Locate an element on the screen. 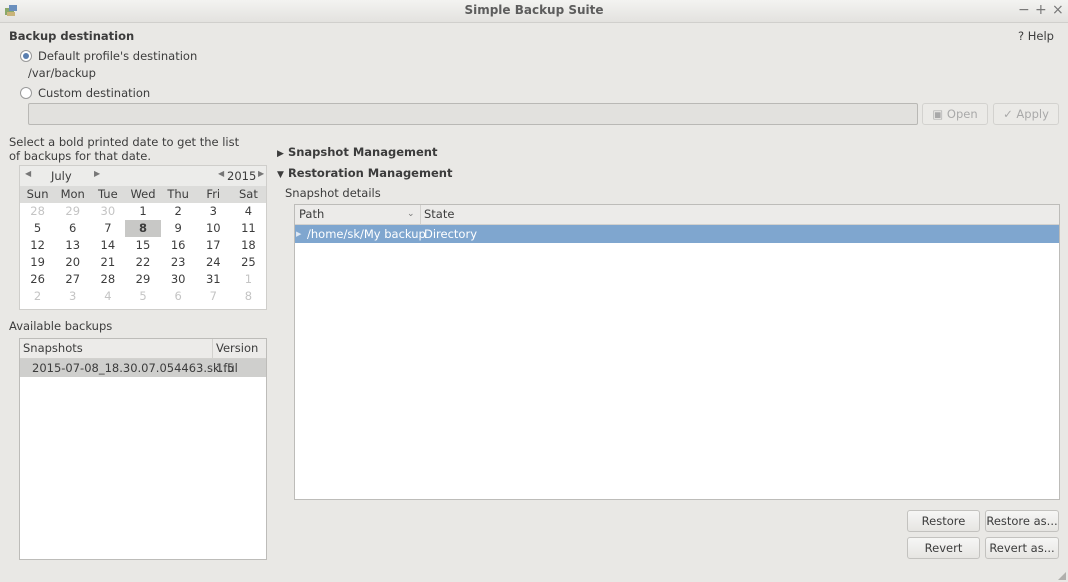 The image size is (1068, 582). weekday-header: Sun Mon Tue Wed Thu Fri Sat is located at coordinates (143, 194).